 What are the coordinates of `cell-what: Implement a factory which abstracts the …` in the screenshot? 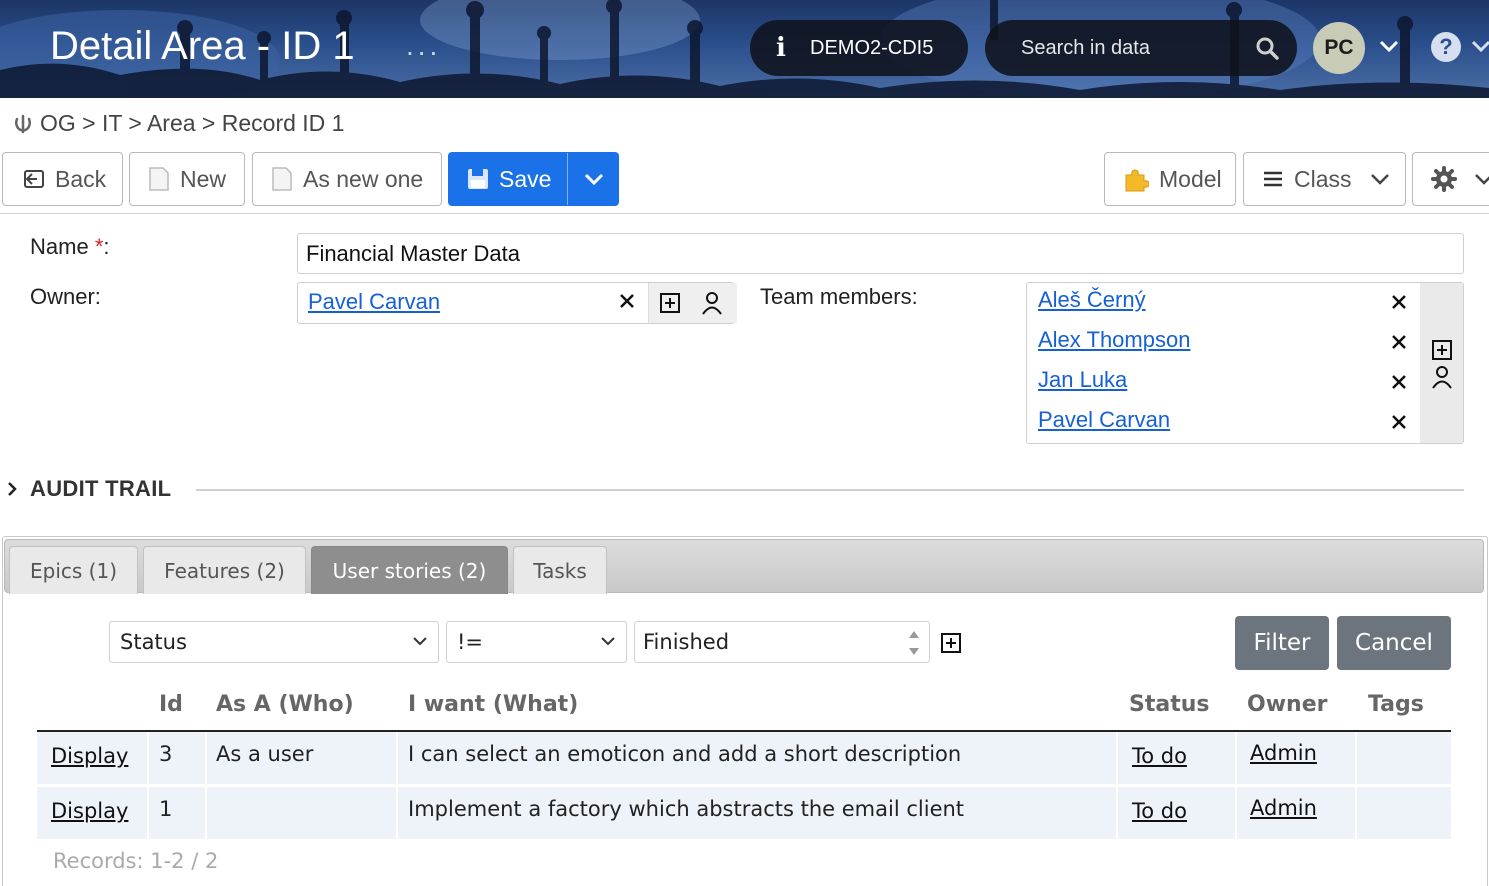 It's located at (686, 809).